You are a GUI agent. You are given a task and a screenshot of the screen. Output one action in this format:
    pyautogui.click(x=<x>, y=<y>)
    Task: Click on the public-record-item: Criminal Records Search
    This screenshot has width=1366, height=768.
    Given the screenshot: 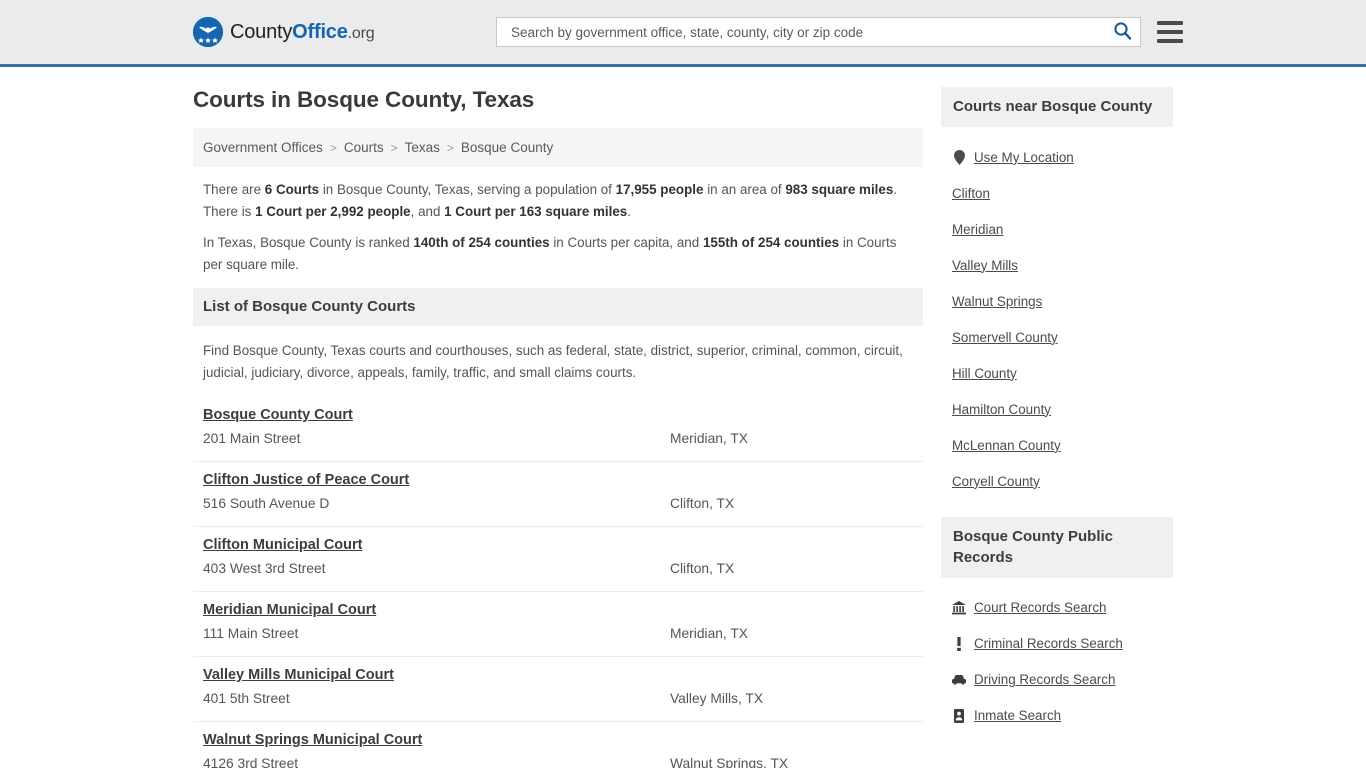 What is the action you would take?
    pyautogui.click(x=1057, y=644)
    